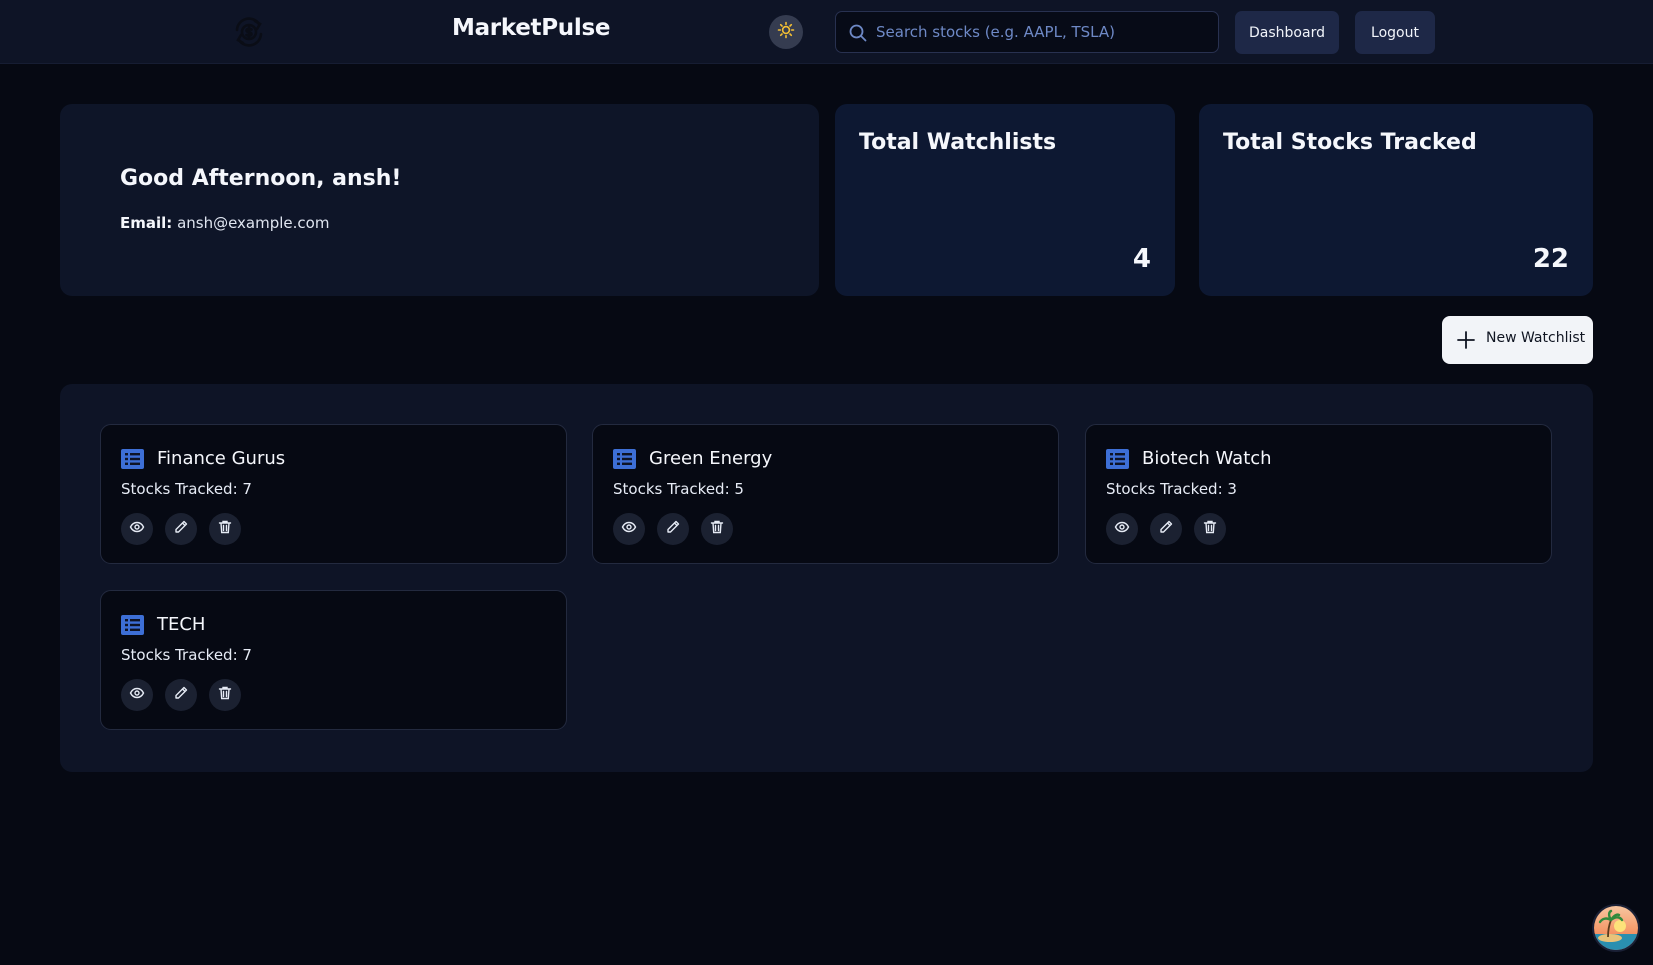 The width and height of the screenshot is (1653, 965). What do you see at coordinates (333, 494) in the screenshot?
I see `watchlist-card: Finance Gurus Stocks Tracked: 7` at bounding box center [333, 494].